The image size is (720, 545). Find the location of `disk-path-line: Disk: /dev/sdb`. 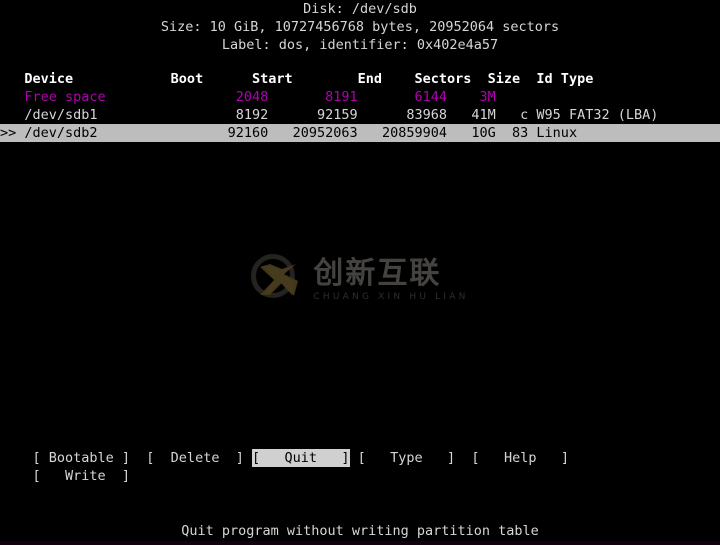

disk-path-line: Disk: /dev/sdb is located at coordinates (360, 9).